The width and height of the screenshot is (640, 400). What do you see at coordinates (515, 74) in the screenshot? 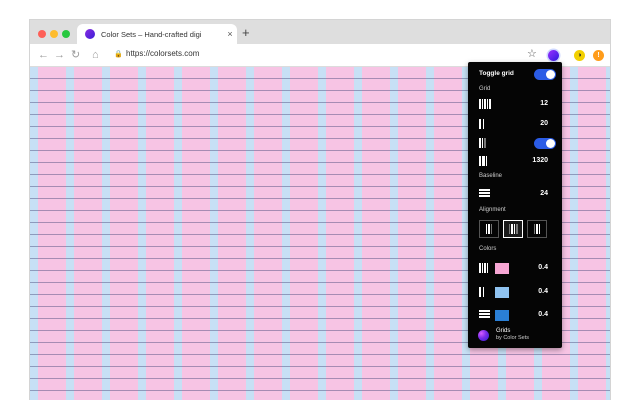
I see `toggle-grid-row: Toggle grid` at bounding box center [515, 74].